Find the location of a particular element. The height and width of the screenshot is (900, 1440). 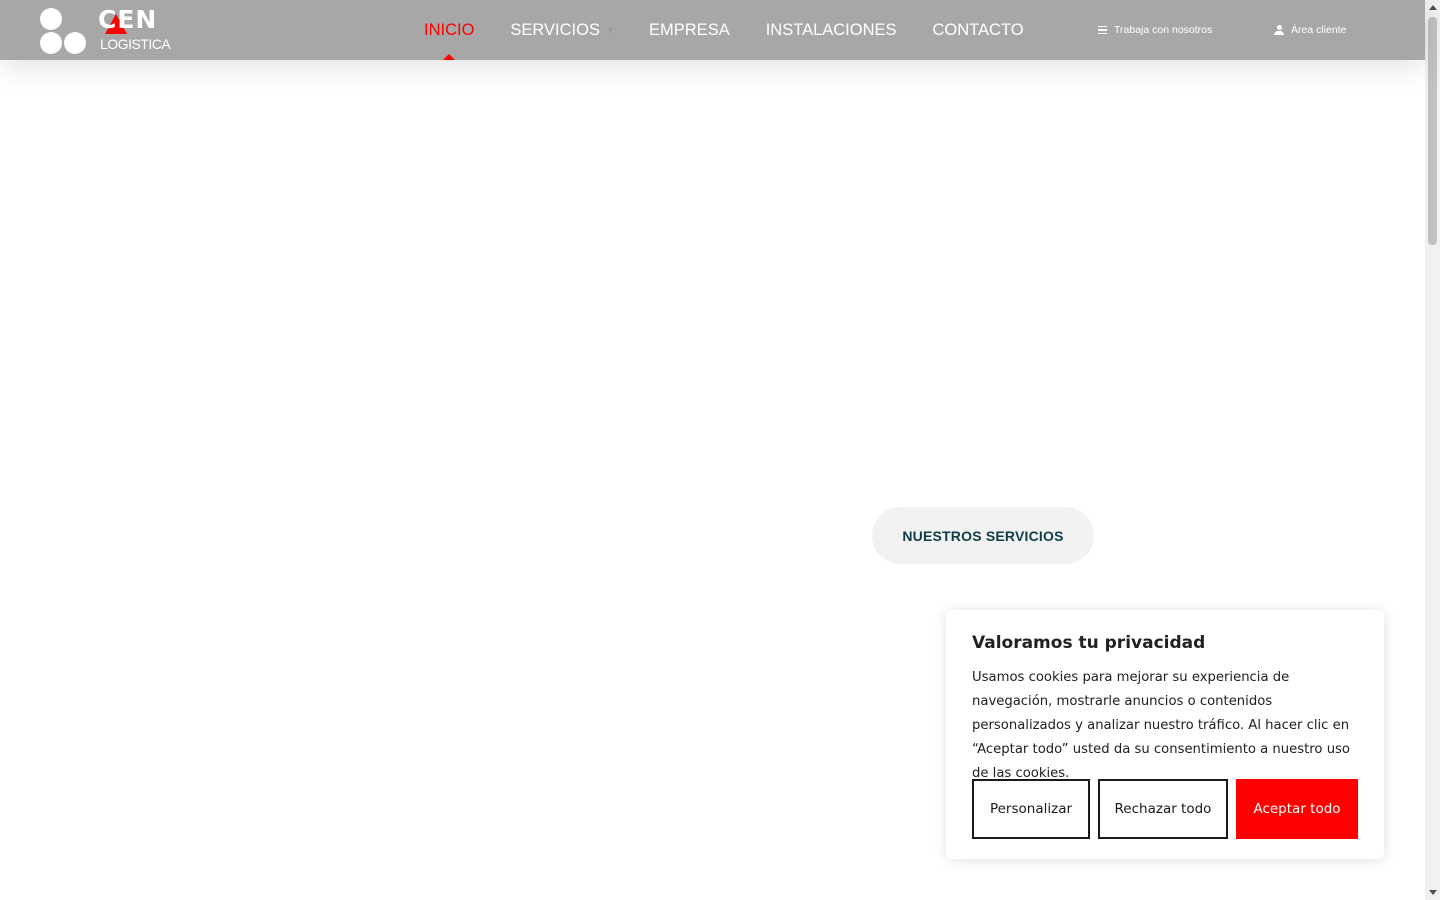

scroll-up-arrow-icon is located at coordinates (1433, 7).